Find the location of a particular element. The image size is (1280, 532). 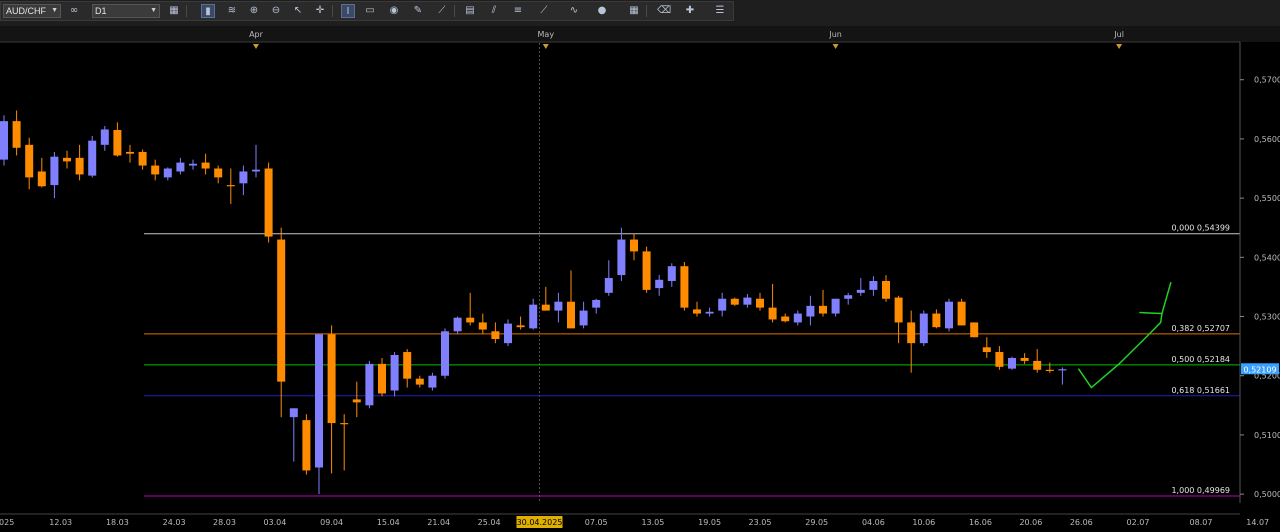

date-tick-label: 07.05 is located at coordinates (596, 522).